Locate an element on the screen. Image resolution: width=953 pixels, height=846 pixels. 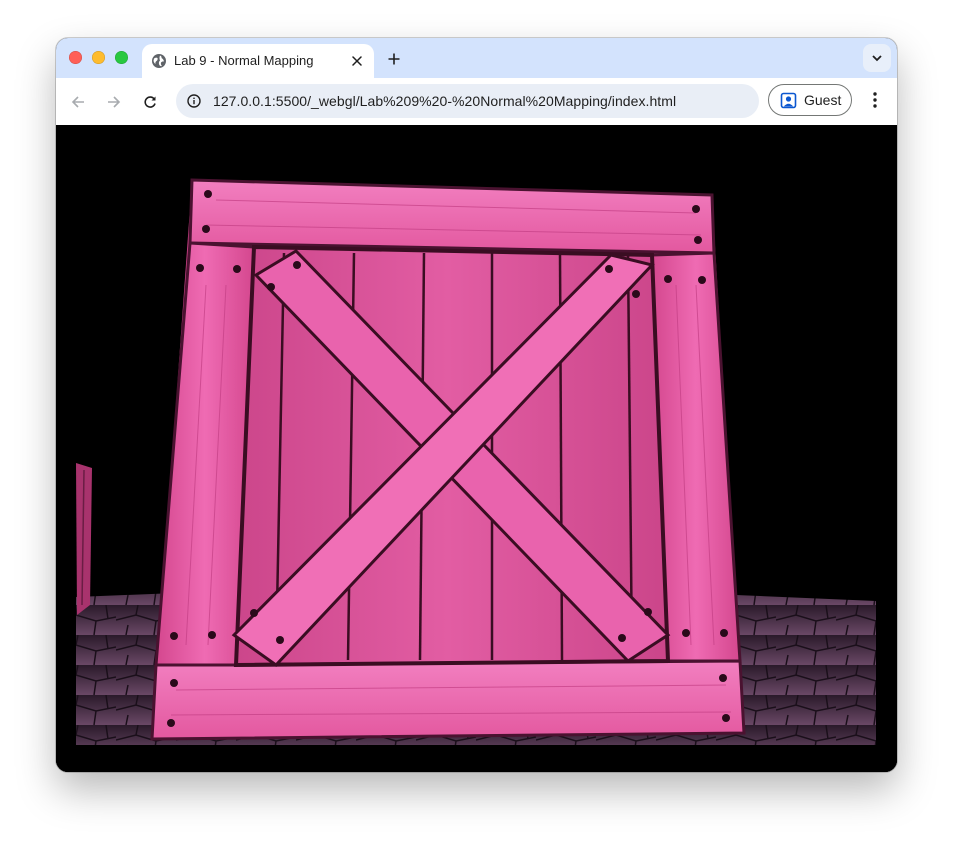
new-tab-button is located at coordinates (394, 59).